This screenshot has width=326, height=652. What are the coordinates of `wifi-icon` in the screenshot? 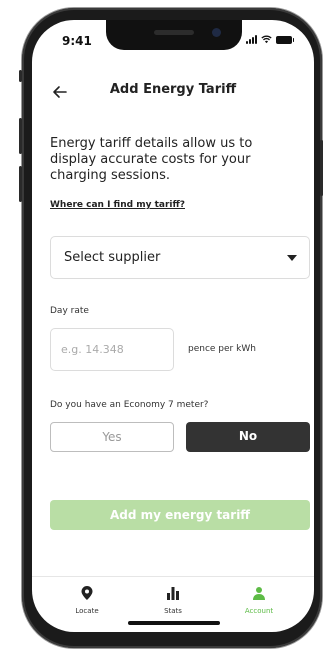 It's located at (266, 39).